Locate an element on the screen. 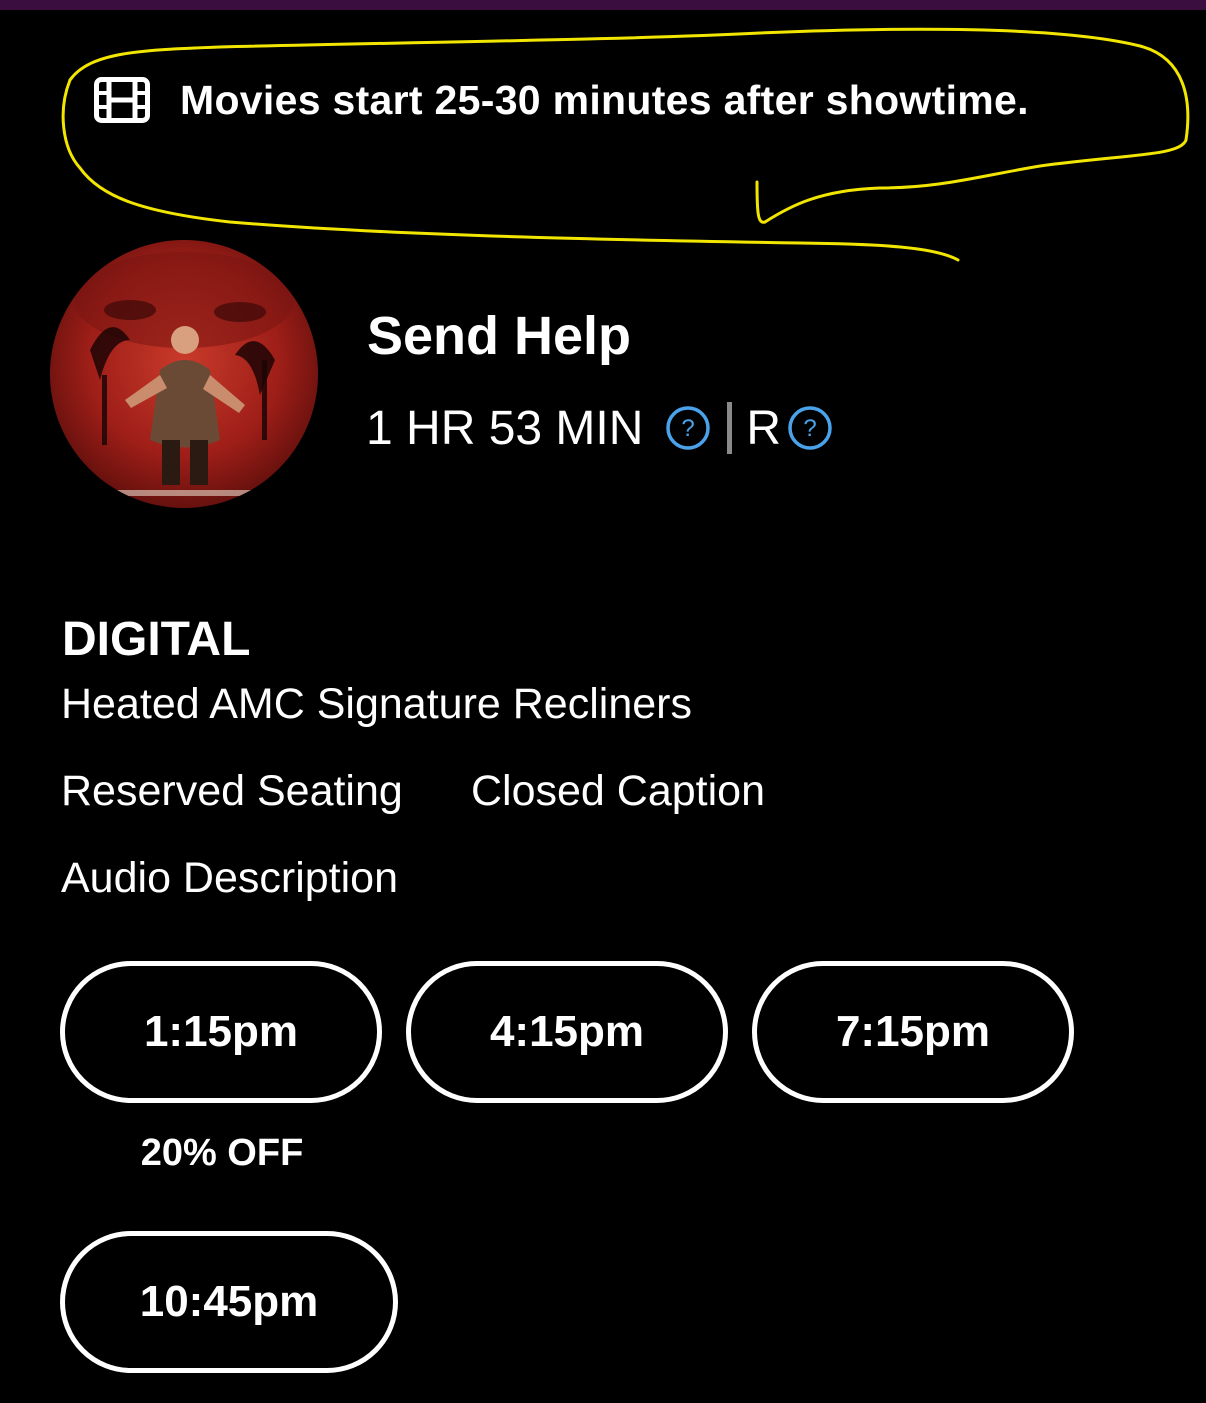 The image size is (1206, 1403). movie-meta: 1 HR 53 MIN ? R ? is located at coordinates (599, 428).